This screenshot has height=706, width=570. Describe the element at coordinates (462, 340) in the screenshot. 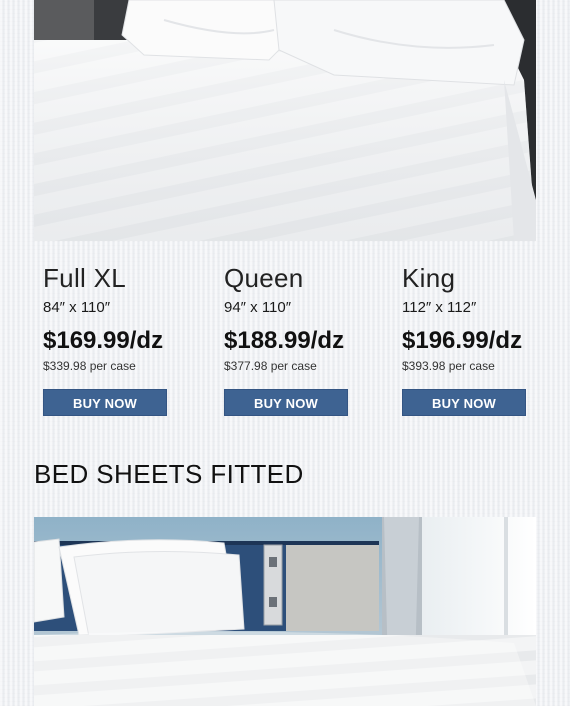

I see `product-price: $196.99/dz` at that location.